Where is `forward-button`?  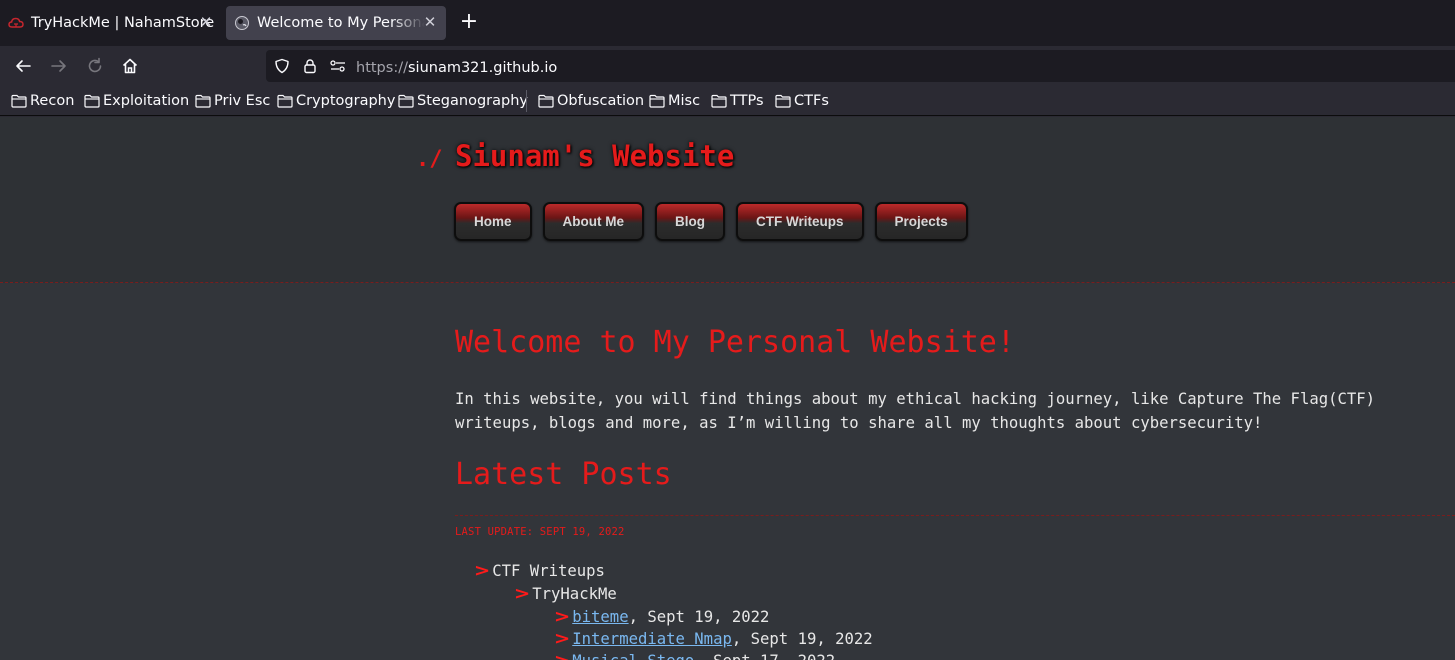
forward-button is located at coordinates (59, 66).